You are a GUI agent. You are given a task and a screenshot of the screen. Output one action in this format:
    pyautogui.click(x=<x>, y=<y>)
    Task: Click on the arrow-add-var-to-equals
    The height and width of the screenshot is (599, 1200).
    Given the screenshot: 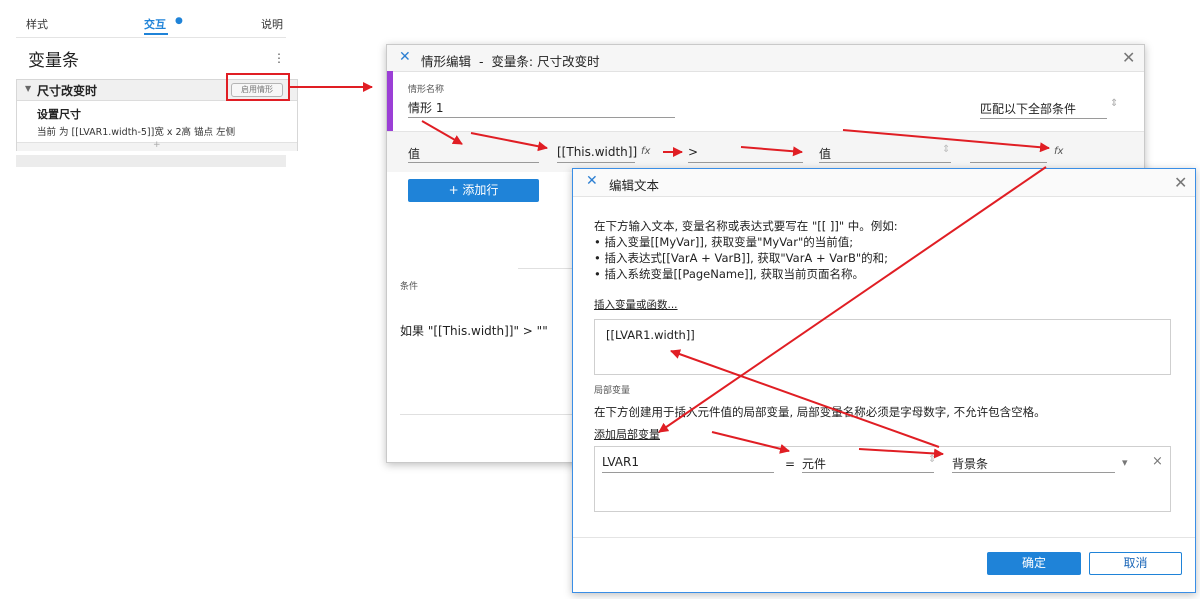 What is the action you would take?
    pyautogui.click(x=750, y=442)
    